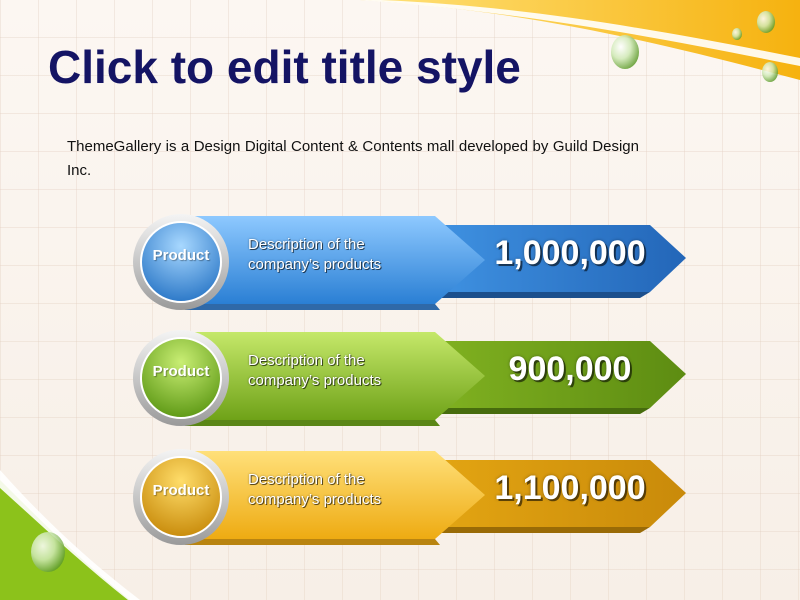 The height and width of the screenshot is (600, 800). What do you see at coordinates (570, 253) in the screenshot?
I see `product-value: 1,000,000` at bounding box center [570, 253].